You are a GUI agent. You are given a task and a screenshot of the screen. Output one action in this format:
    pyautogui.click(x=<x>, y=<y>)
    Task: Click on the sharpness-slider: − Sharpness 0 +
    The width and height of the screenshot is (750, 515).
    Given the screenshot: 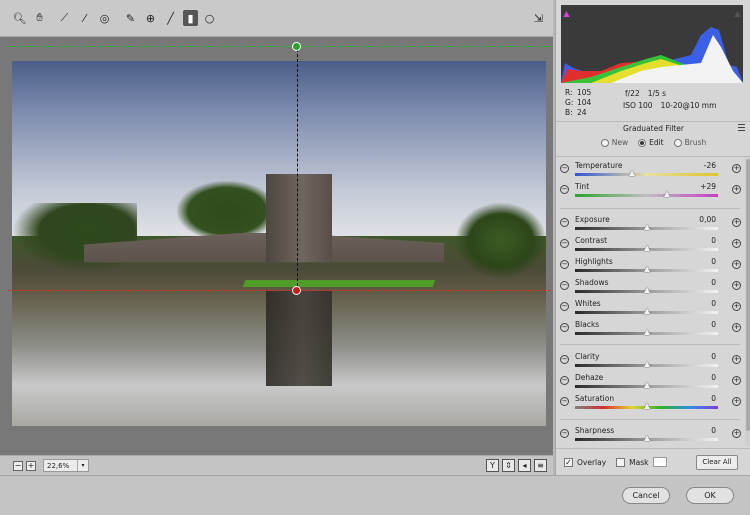 What is the action you would take?
    pyautogui.click(x=649, y=436)
    